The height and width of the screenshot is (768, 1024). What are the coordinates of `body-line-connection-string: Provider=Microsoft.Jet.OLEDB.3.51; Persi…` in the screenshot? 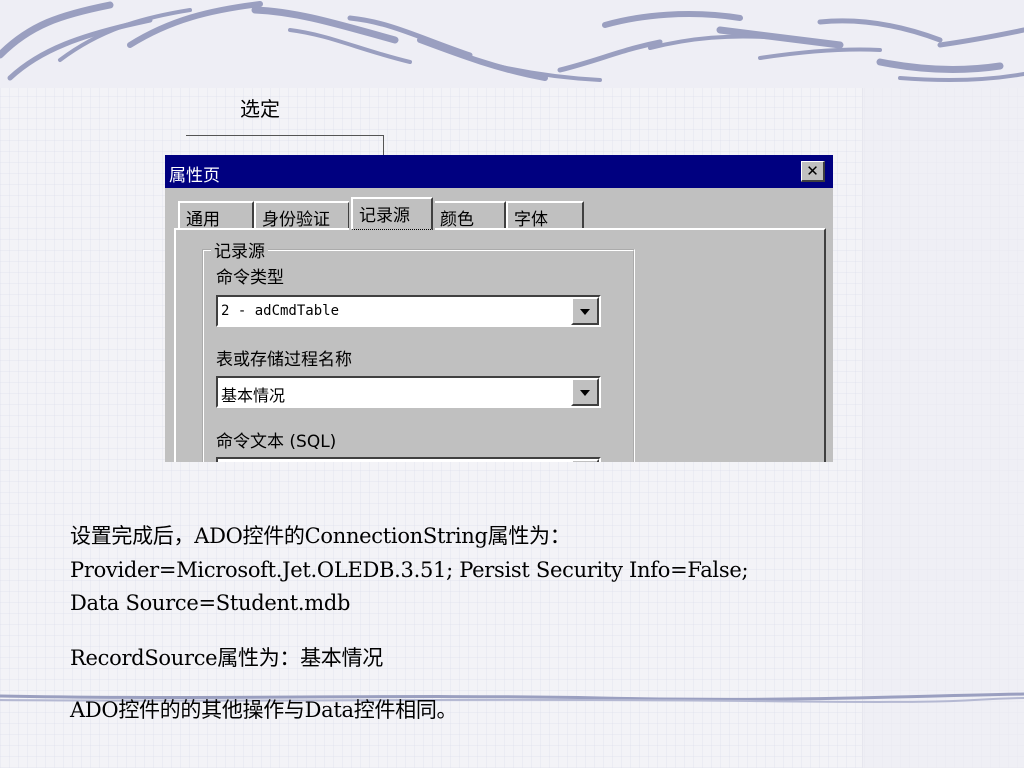 It's located at (409, 570).